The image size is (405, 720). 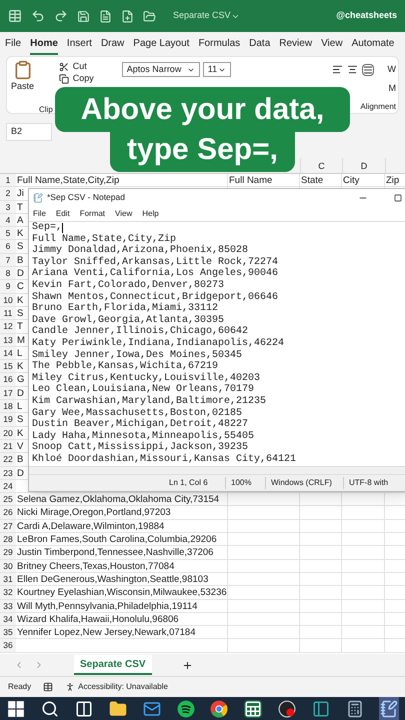 What do you see at coordinates (106, 633) in the screenshot?
I see `table-cell: Yennifer Lopez,New Jersey,Newark,07184` at bounding box center [106, 633].